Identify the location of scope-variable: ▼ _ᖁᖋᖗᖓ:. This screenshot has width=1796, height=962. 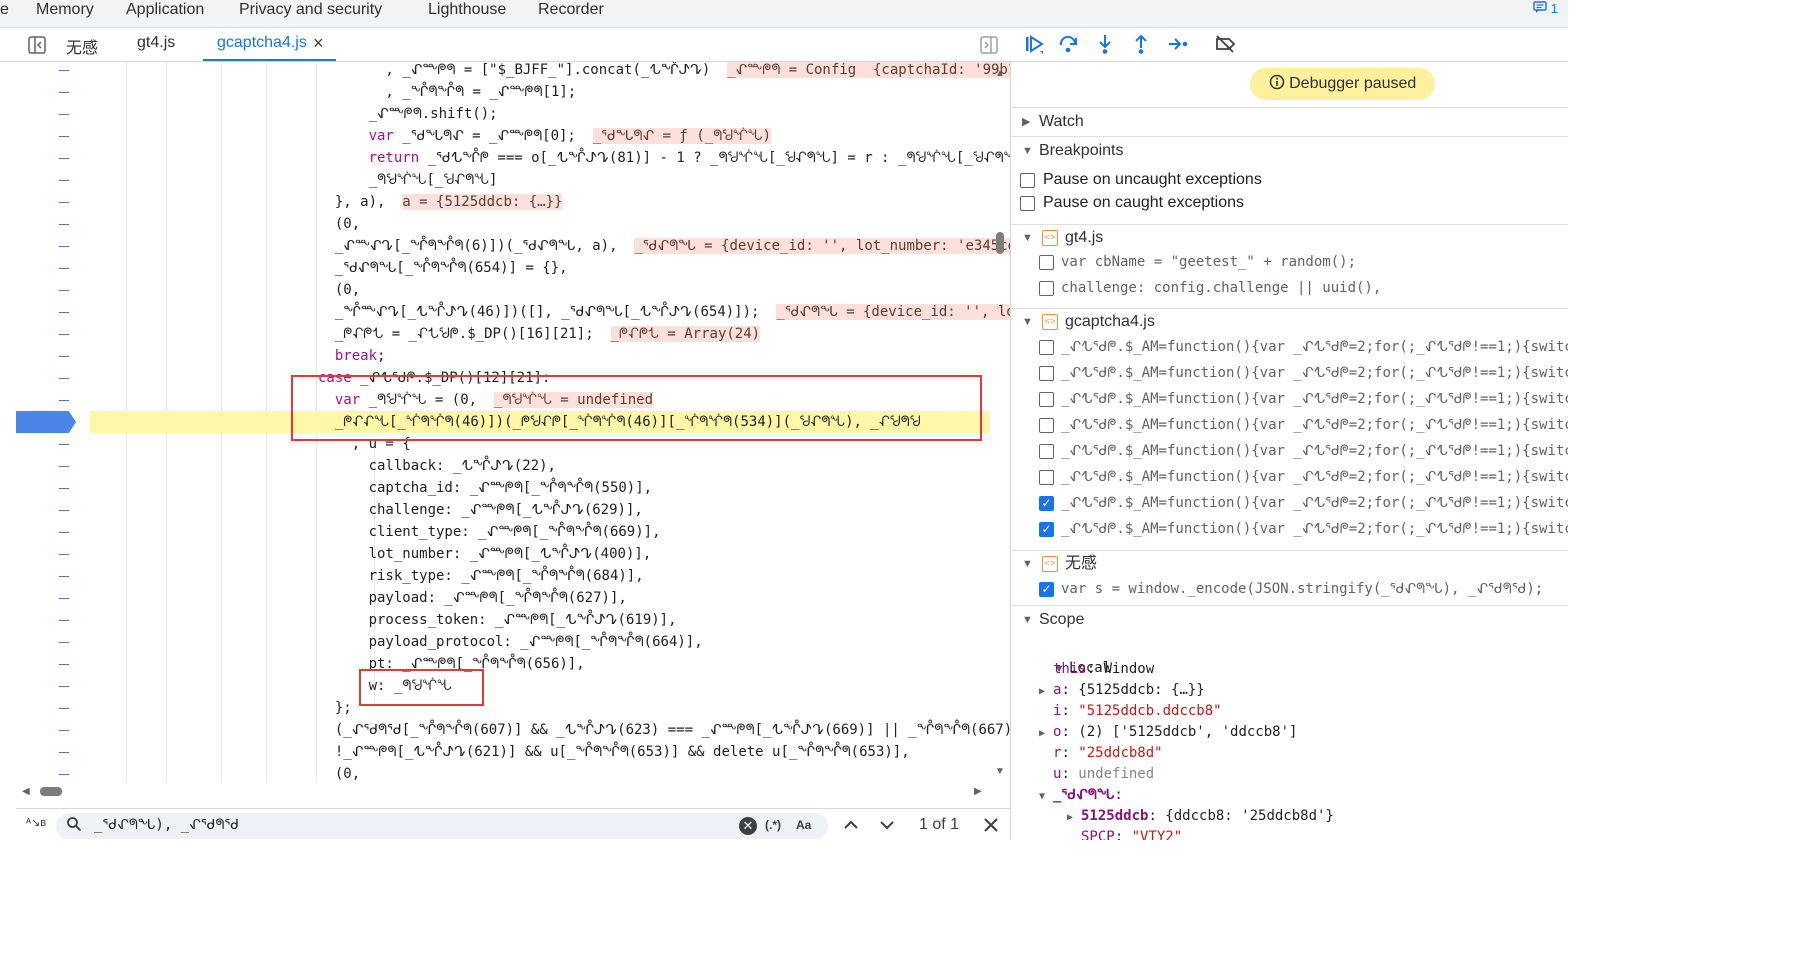
(1085, 795).